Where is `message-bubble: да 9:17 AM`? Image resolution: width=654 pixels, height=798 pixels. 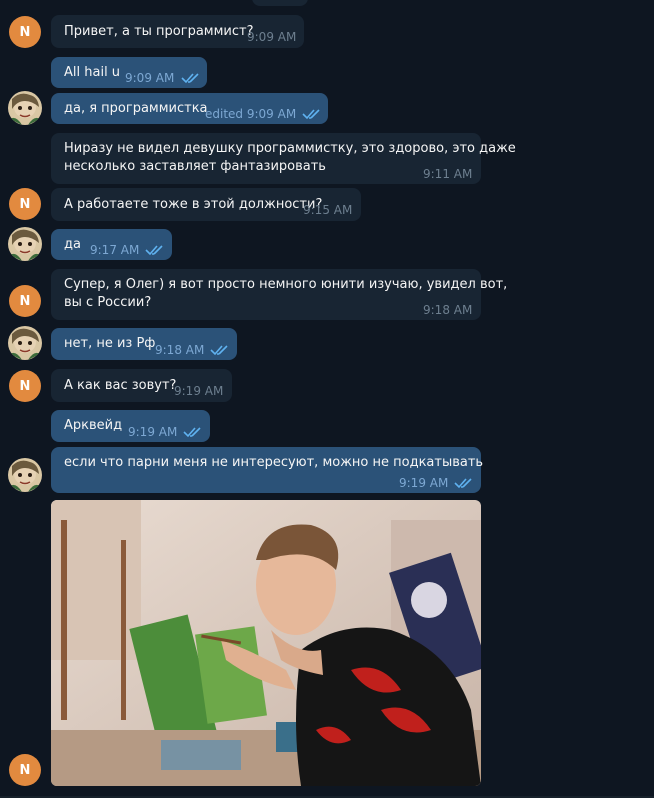 message-bubble: да 9:17 AM is located at coordinates (111, 244).